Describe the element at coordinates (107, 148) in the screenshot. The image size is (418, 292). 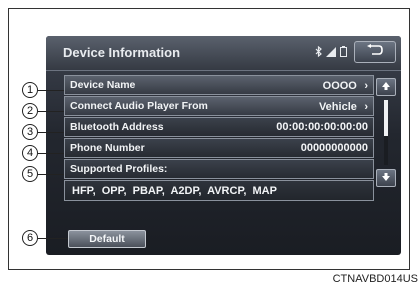
I see `phone-number-label: Phone Number` at that location.